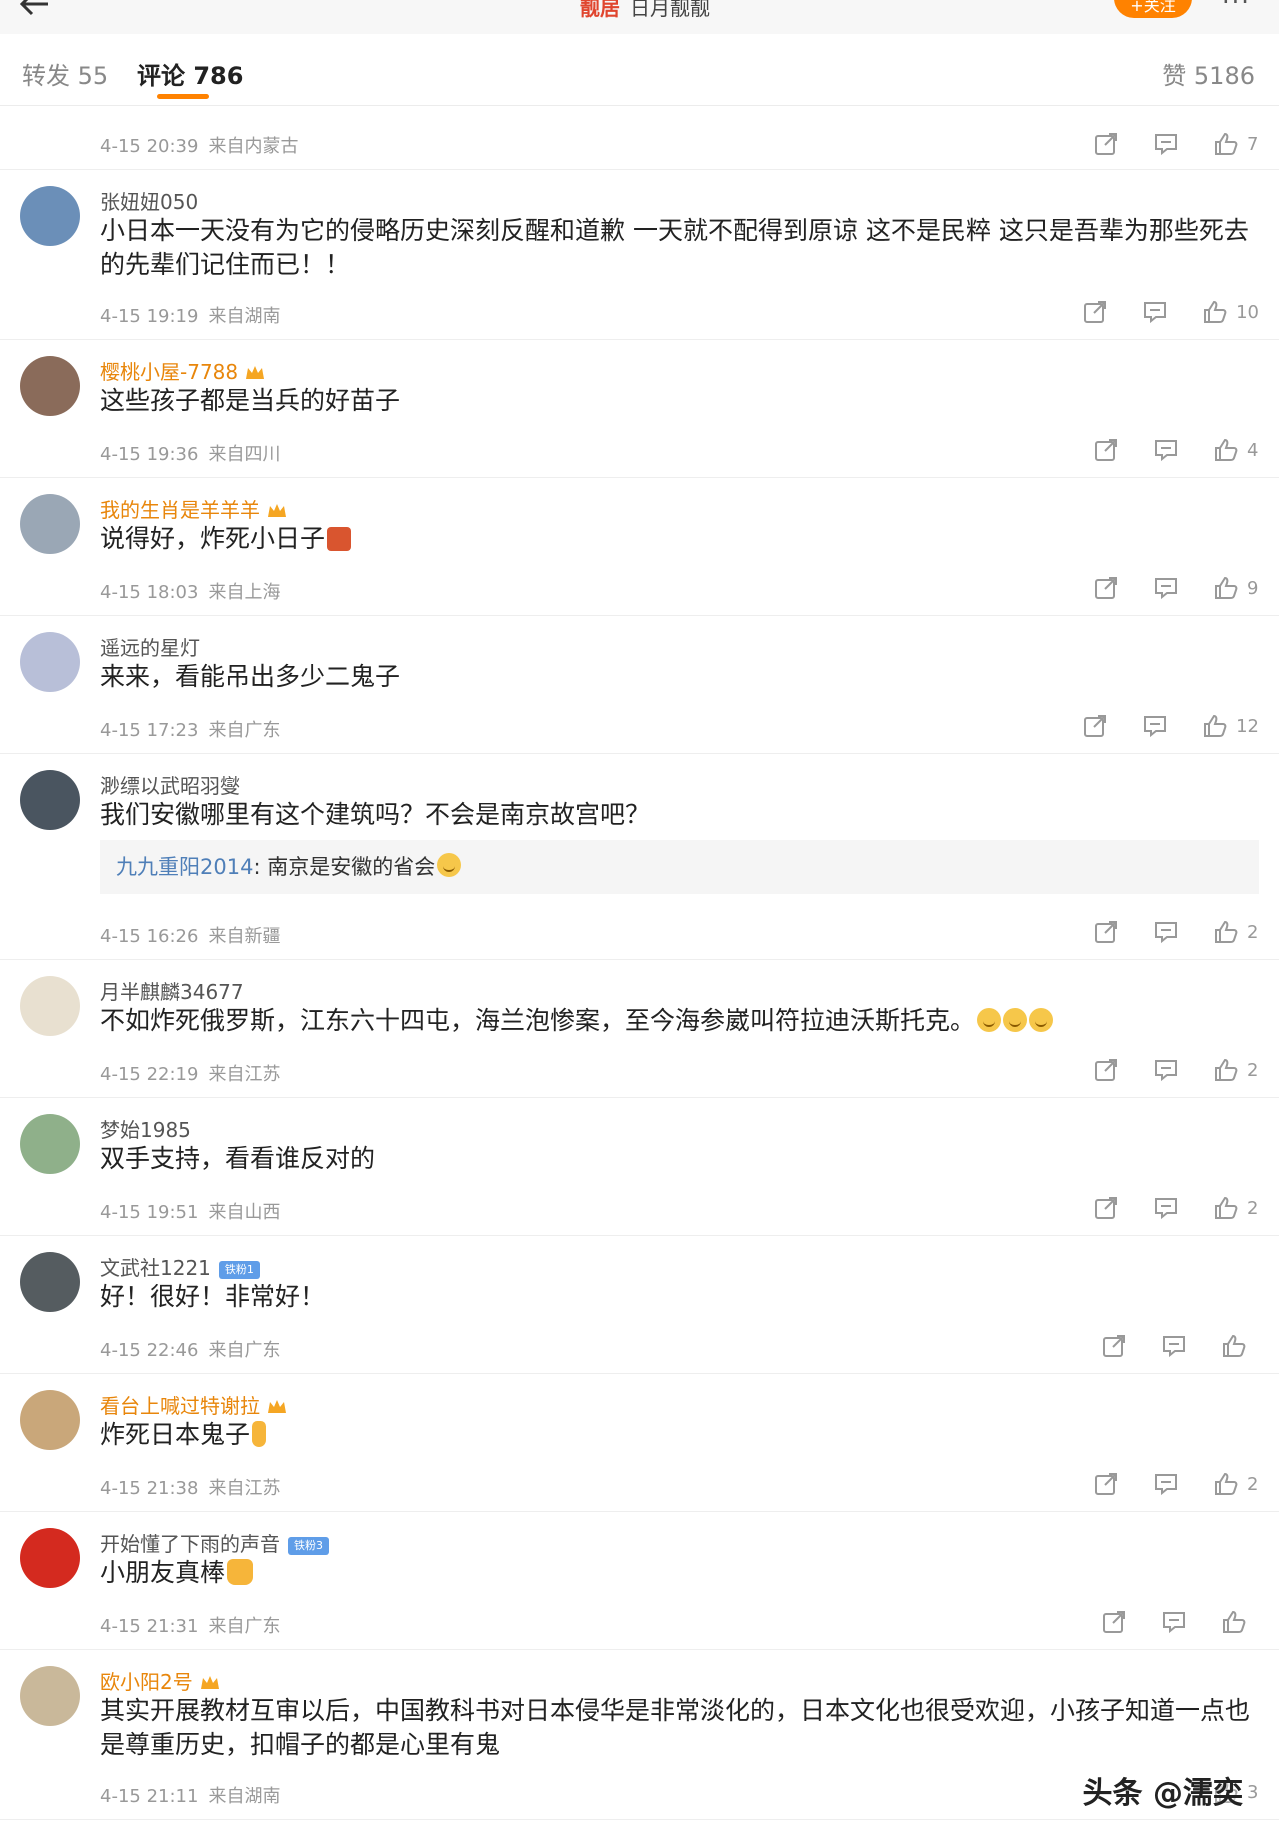  Describe the element at coordinates (277, 510) in the screenshot. I see `crown-icon` at that location.